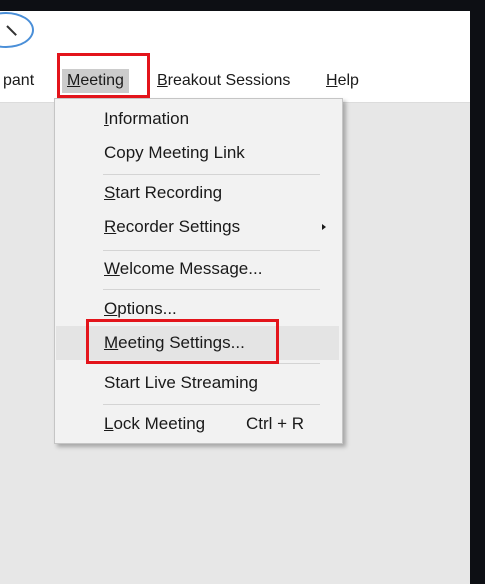  I want to click on menu-item-label: Copy Meeting Link, so click(174, 152).